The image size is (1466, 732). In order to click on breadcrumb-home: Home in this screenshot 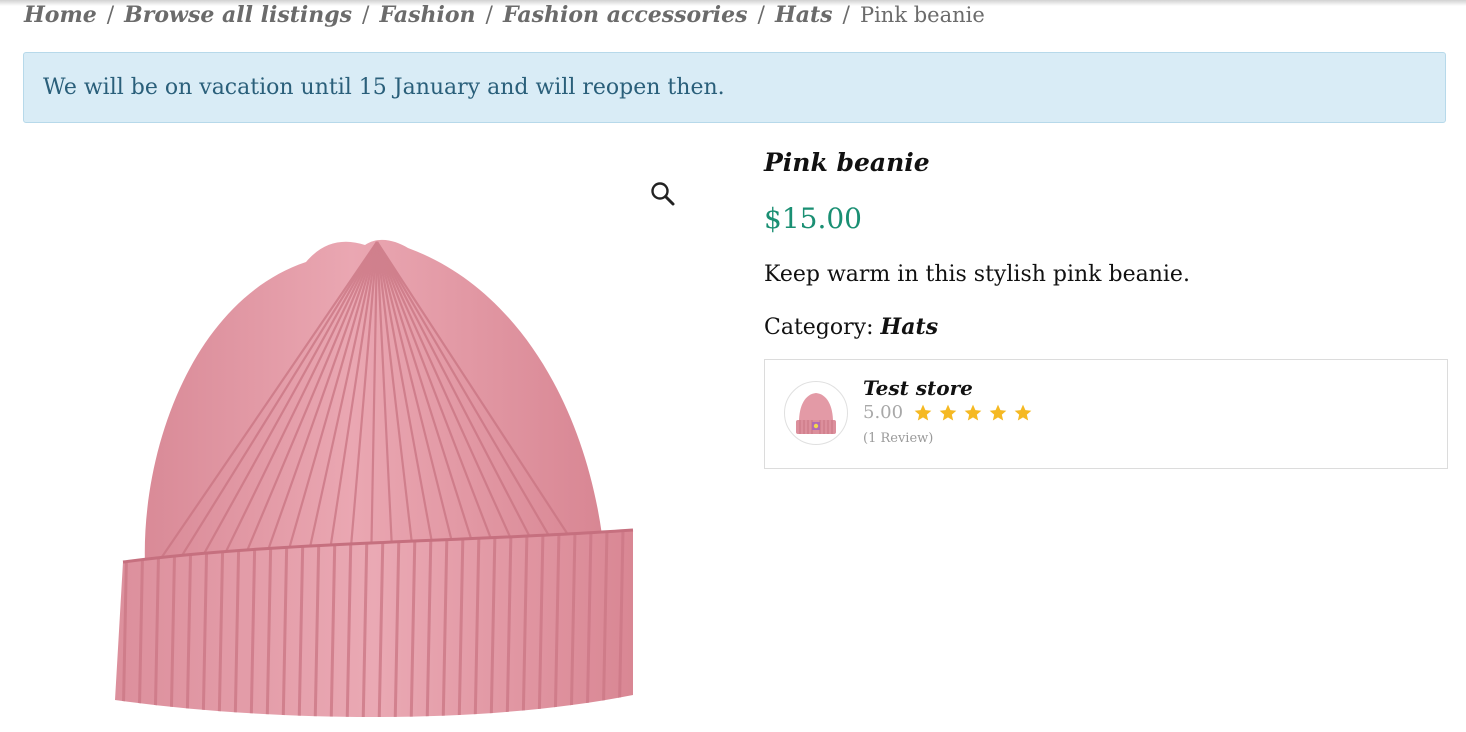, I will do `click(60, 15)`.